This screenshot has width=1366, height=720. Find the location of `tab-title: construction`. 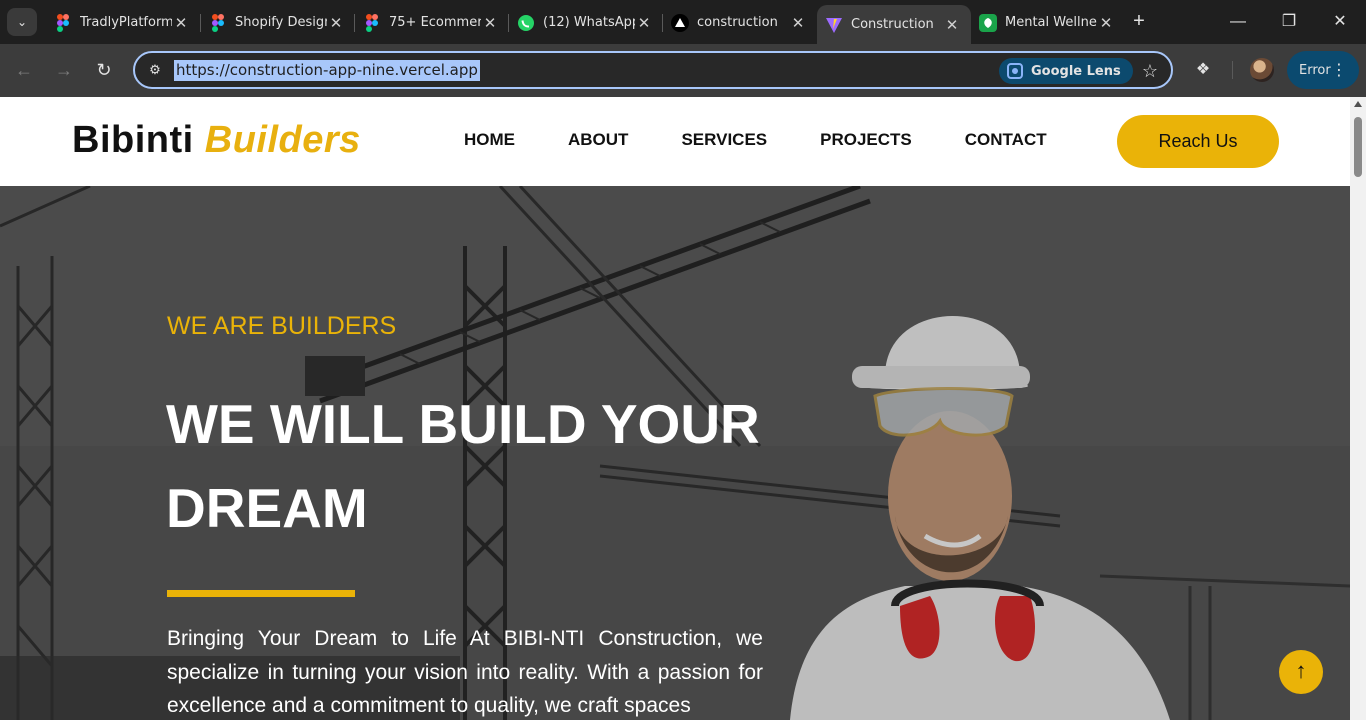

tab-title: construction is located at coordinates (737, 22).